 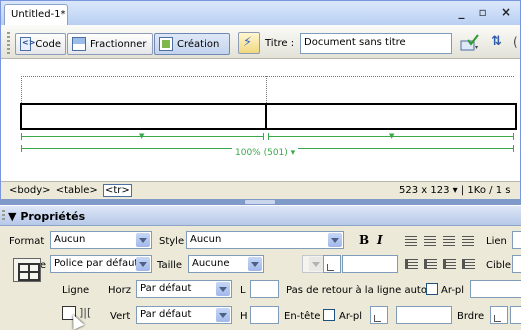 What do you see at coordinates (432, 289) in the screenshot?
I see `nowrap-checkbox` at bounding box center [432, 289].